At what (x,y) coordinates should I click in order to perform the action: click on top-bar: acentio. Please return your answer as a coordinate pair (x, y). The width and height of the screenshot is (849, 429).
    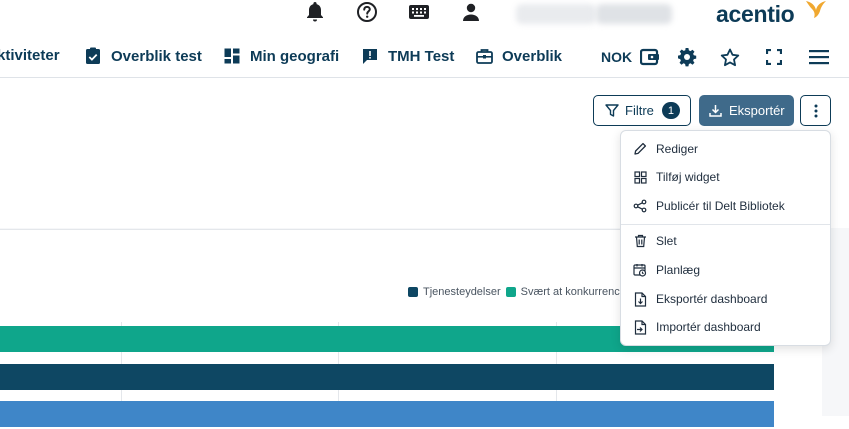
    Looking at the image, I should click on (424, 18).